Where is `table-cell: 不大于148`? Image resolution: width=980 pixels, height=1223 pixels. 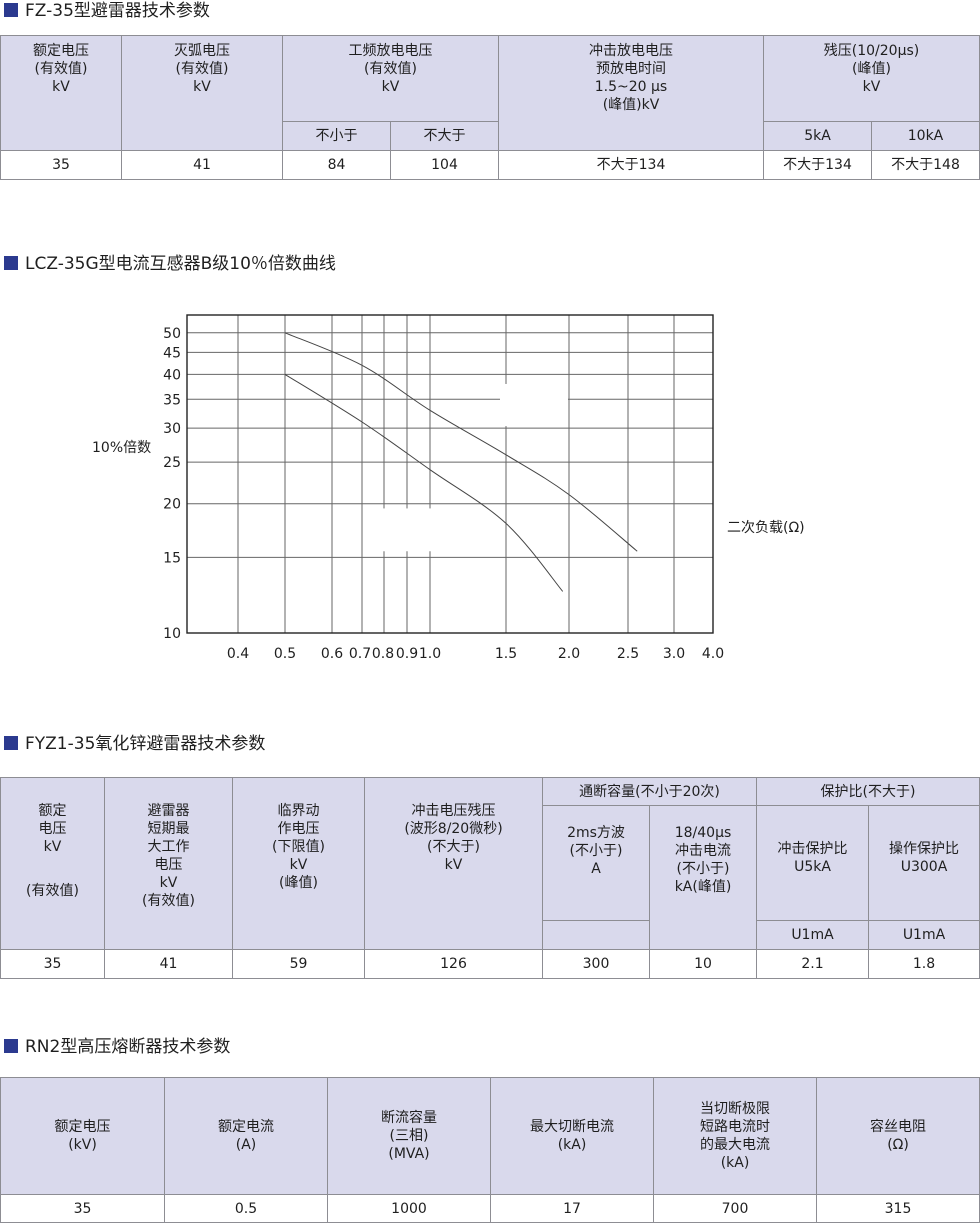 table-cell: 不大于148 is located at coordinates (925, 165).